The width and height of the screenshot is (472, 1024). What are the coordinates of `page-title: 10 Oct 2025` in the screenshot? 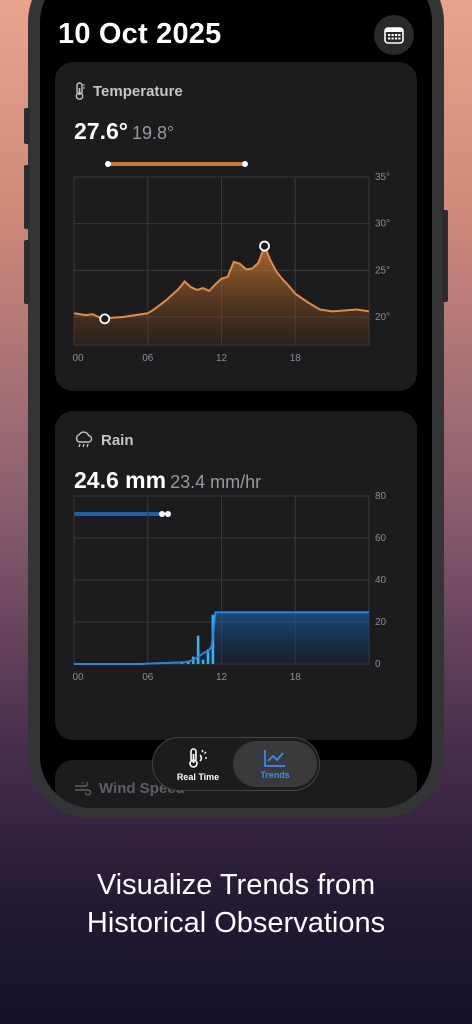 It's located at (140, 34).